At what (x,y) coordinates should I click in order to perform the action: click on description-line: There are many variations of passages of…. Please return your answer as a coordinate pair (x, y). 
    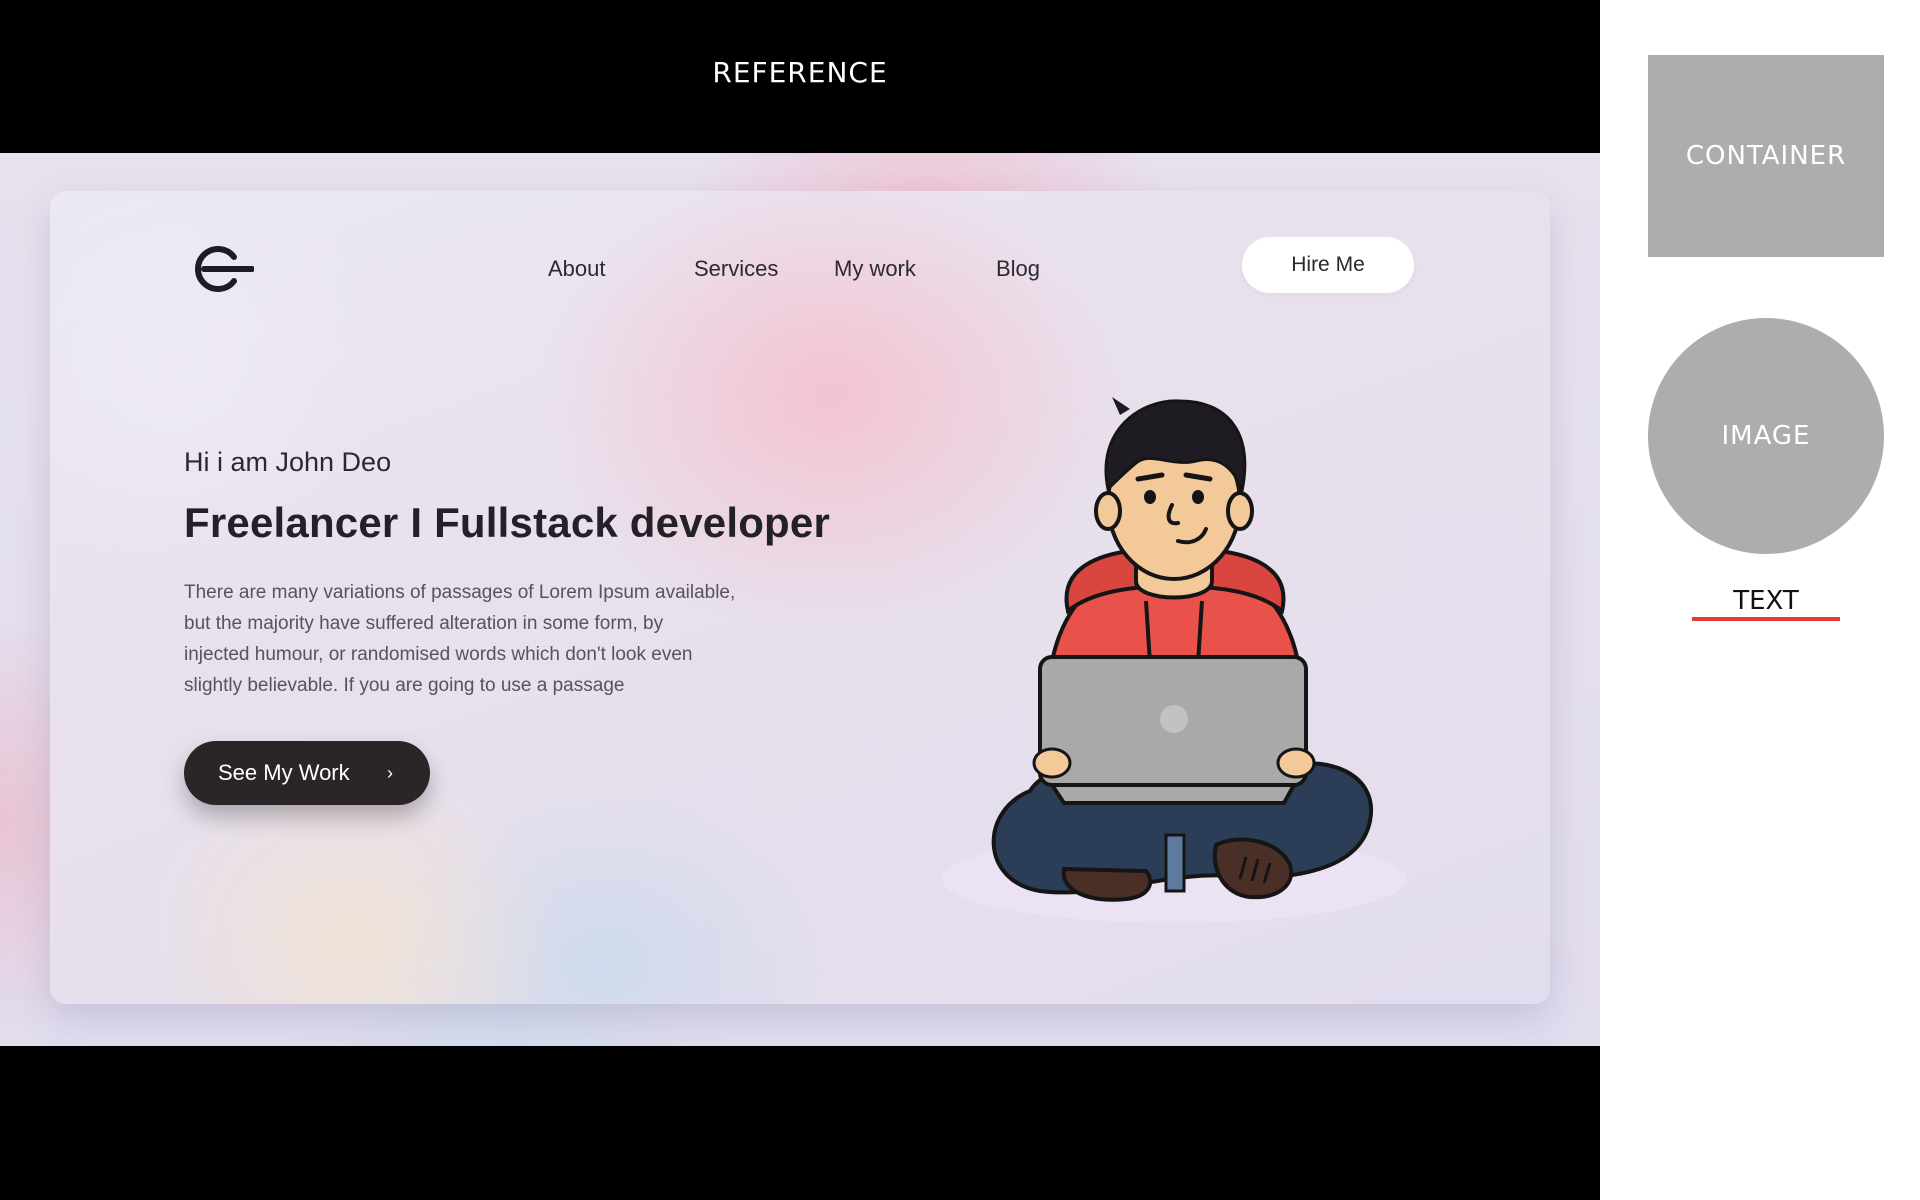
    Looking at the image, I should click on (460, 592).